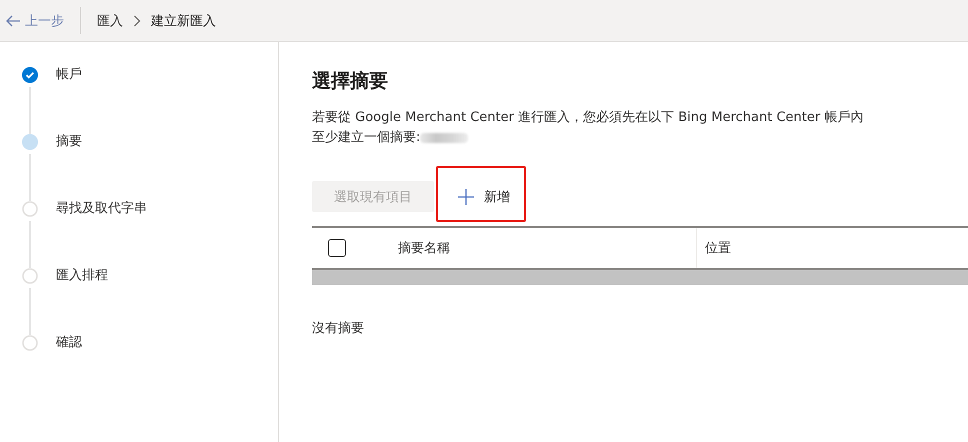 Image resolution: width=968 pixels, height=442 pixels. I want to click on step-label: 確認, so click(69, 343).